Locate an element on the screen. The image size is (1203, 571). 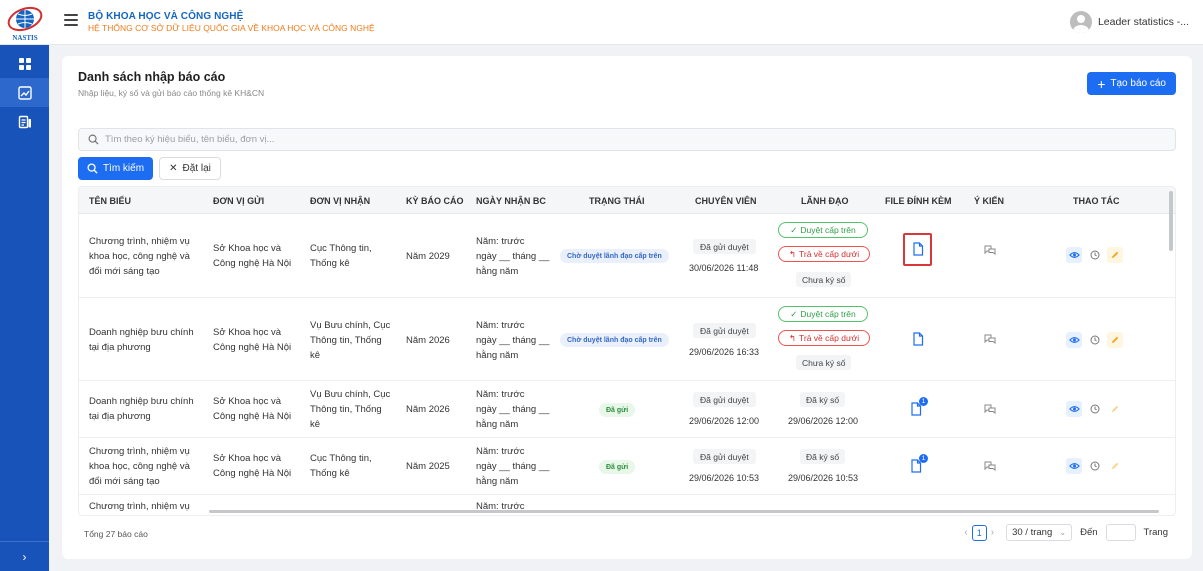
sidebar-expand-button: › is located at coordinates (24, 556).